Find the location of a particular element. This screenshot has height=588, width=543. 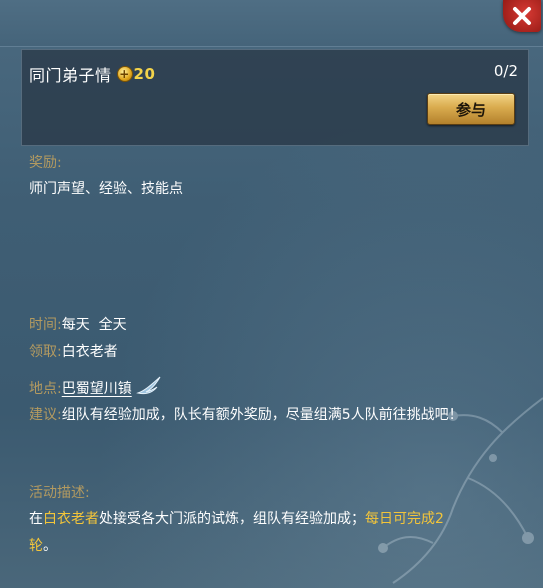

location-link: 巴蜀望川镇 is located at coordinates (97, 388).